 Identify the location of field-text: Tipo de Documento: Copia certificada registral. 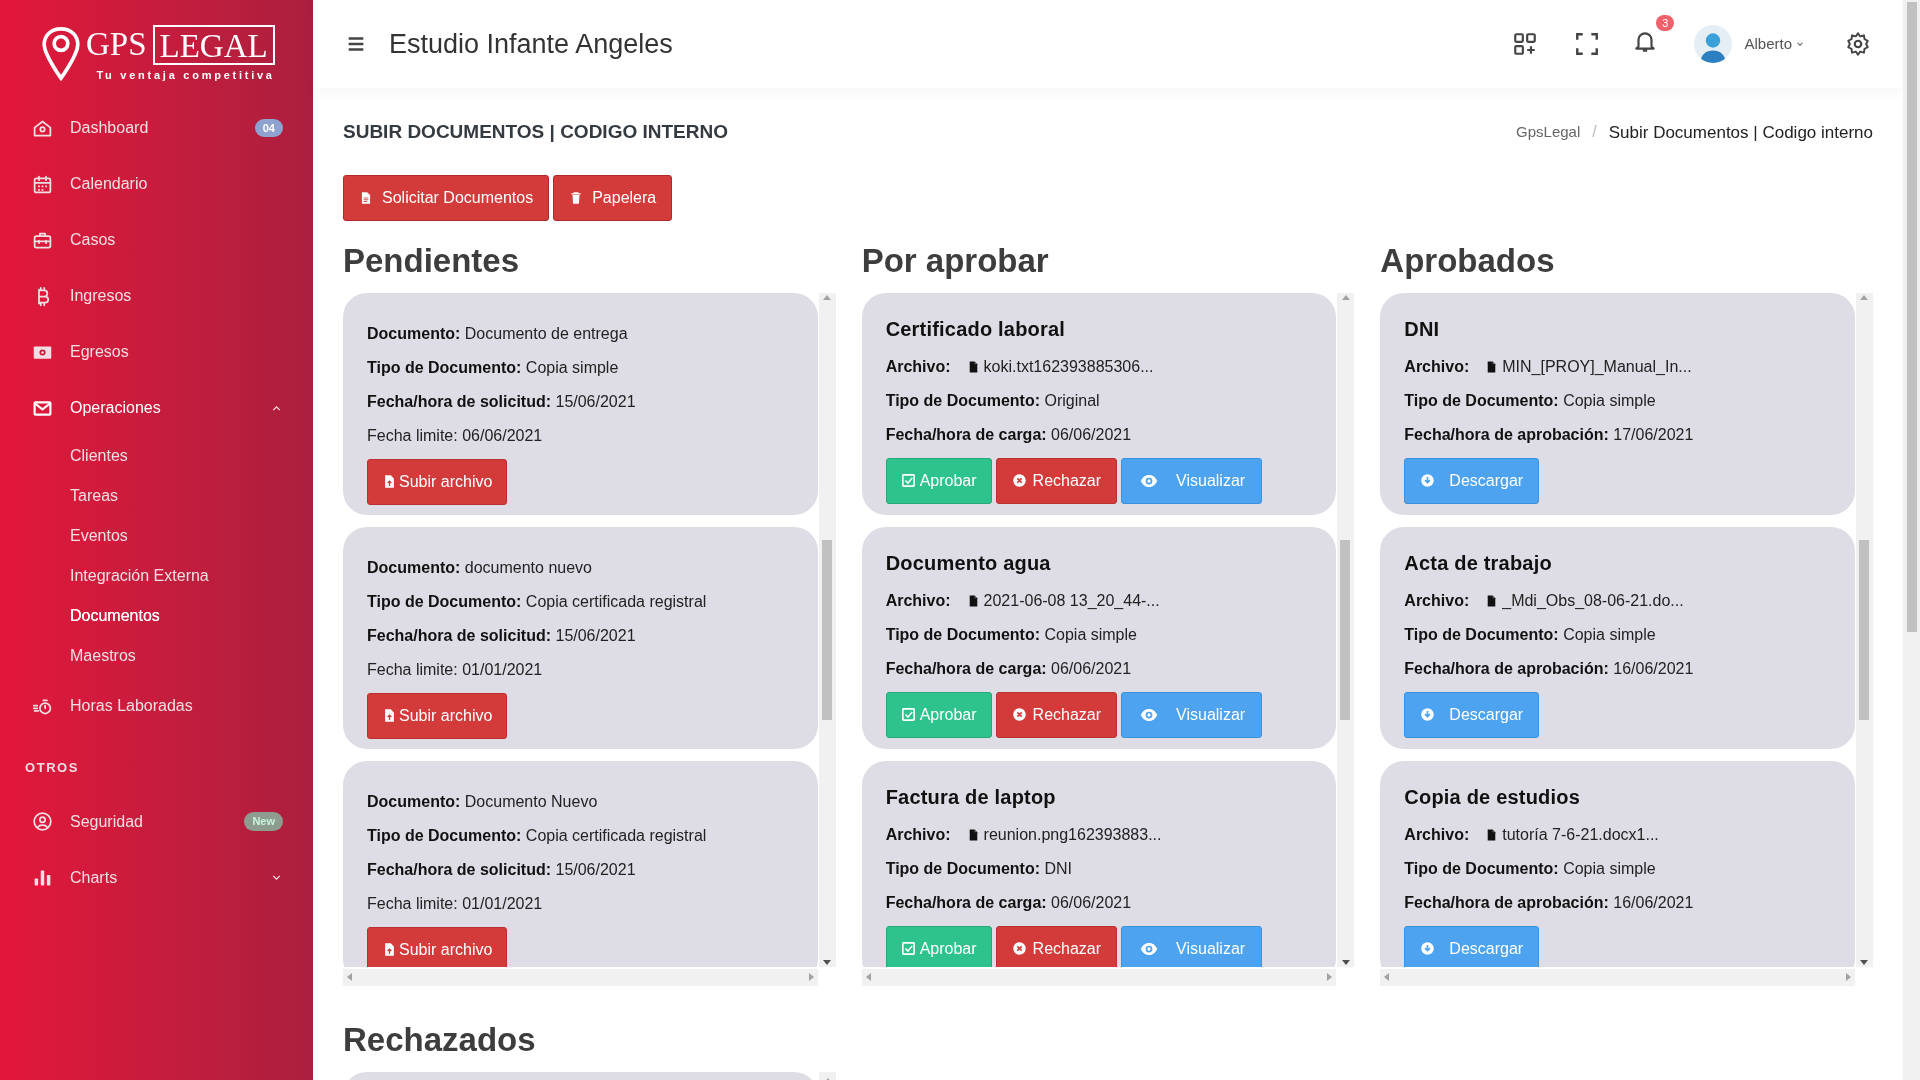
(537, 601).